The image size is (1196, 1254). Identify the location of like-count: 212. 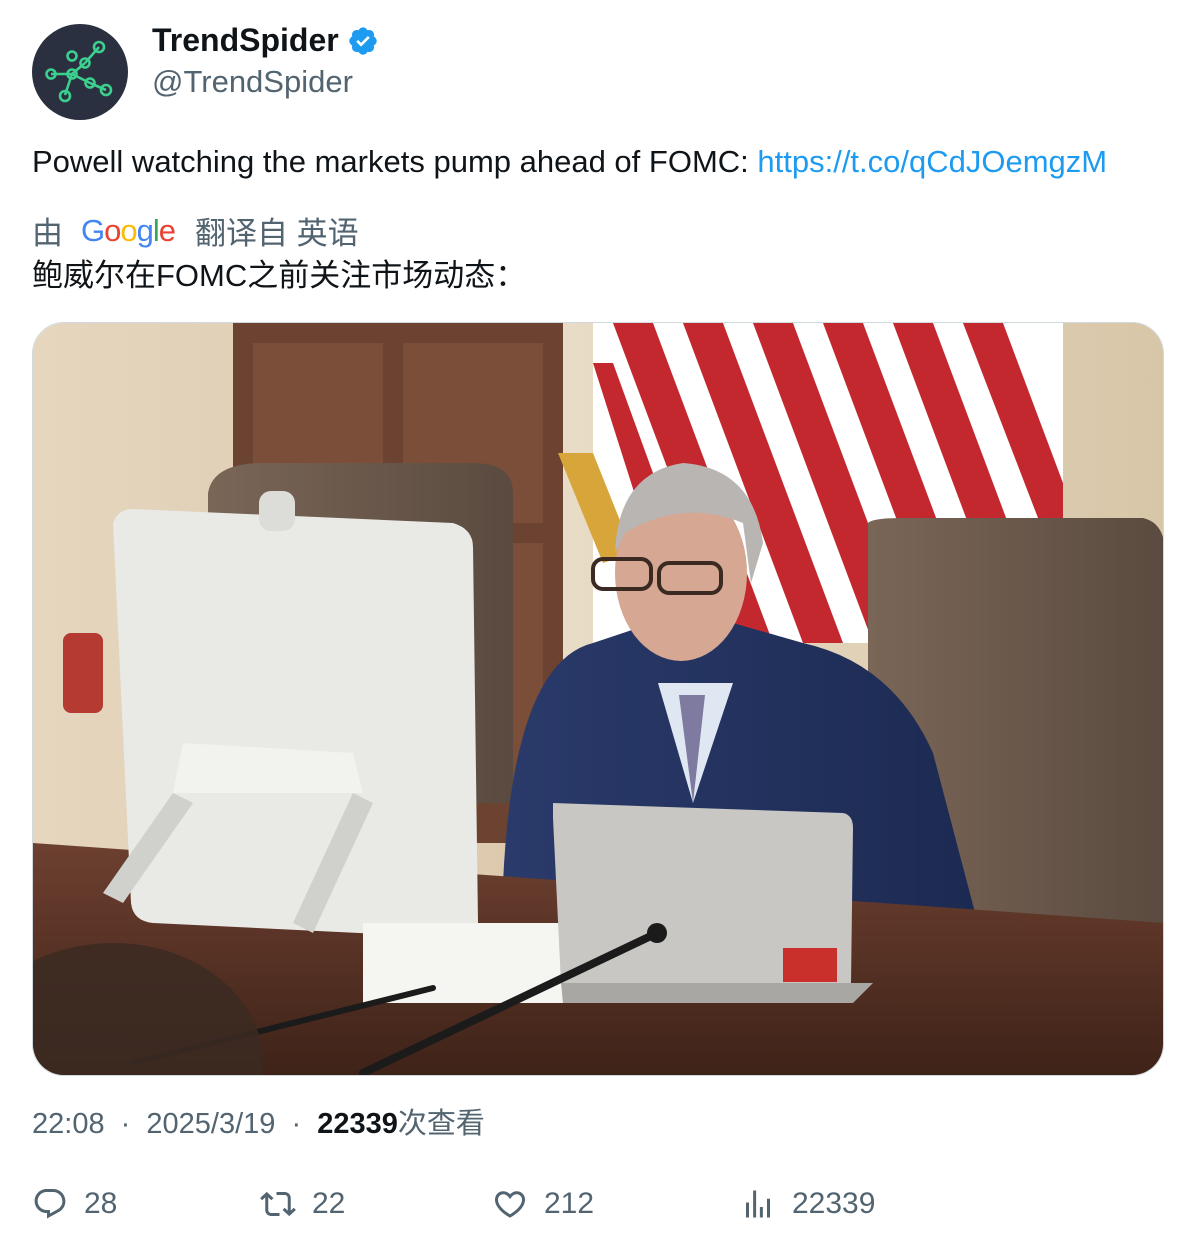
(569, 1203).